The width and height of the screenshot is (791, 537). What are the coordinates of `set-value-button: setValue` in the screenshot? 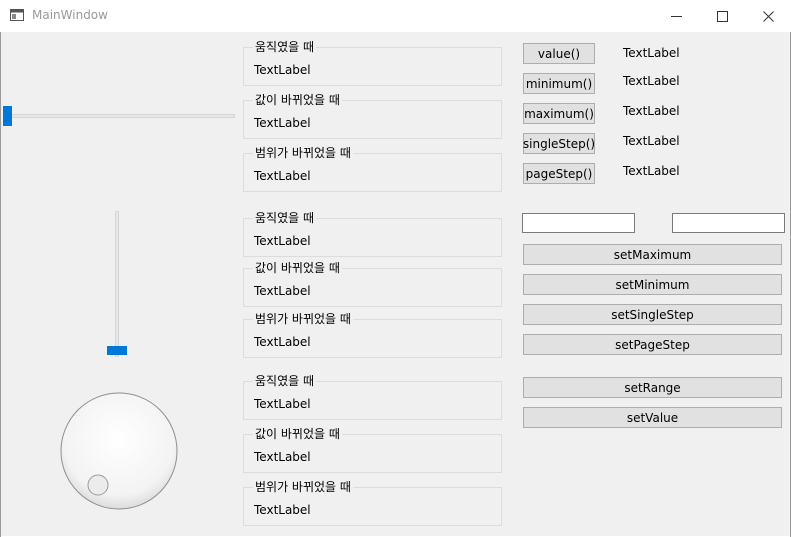 It's located at (652, 417).